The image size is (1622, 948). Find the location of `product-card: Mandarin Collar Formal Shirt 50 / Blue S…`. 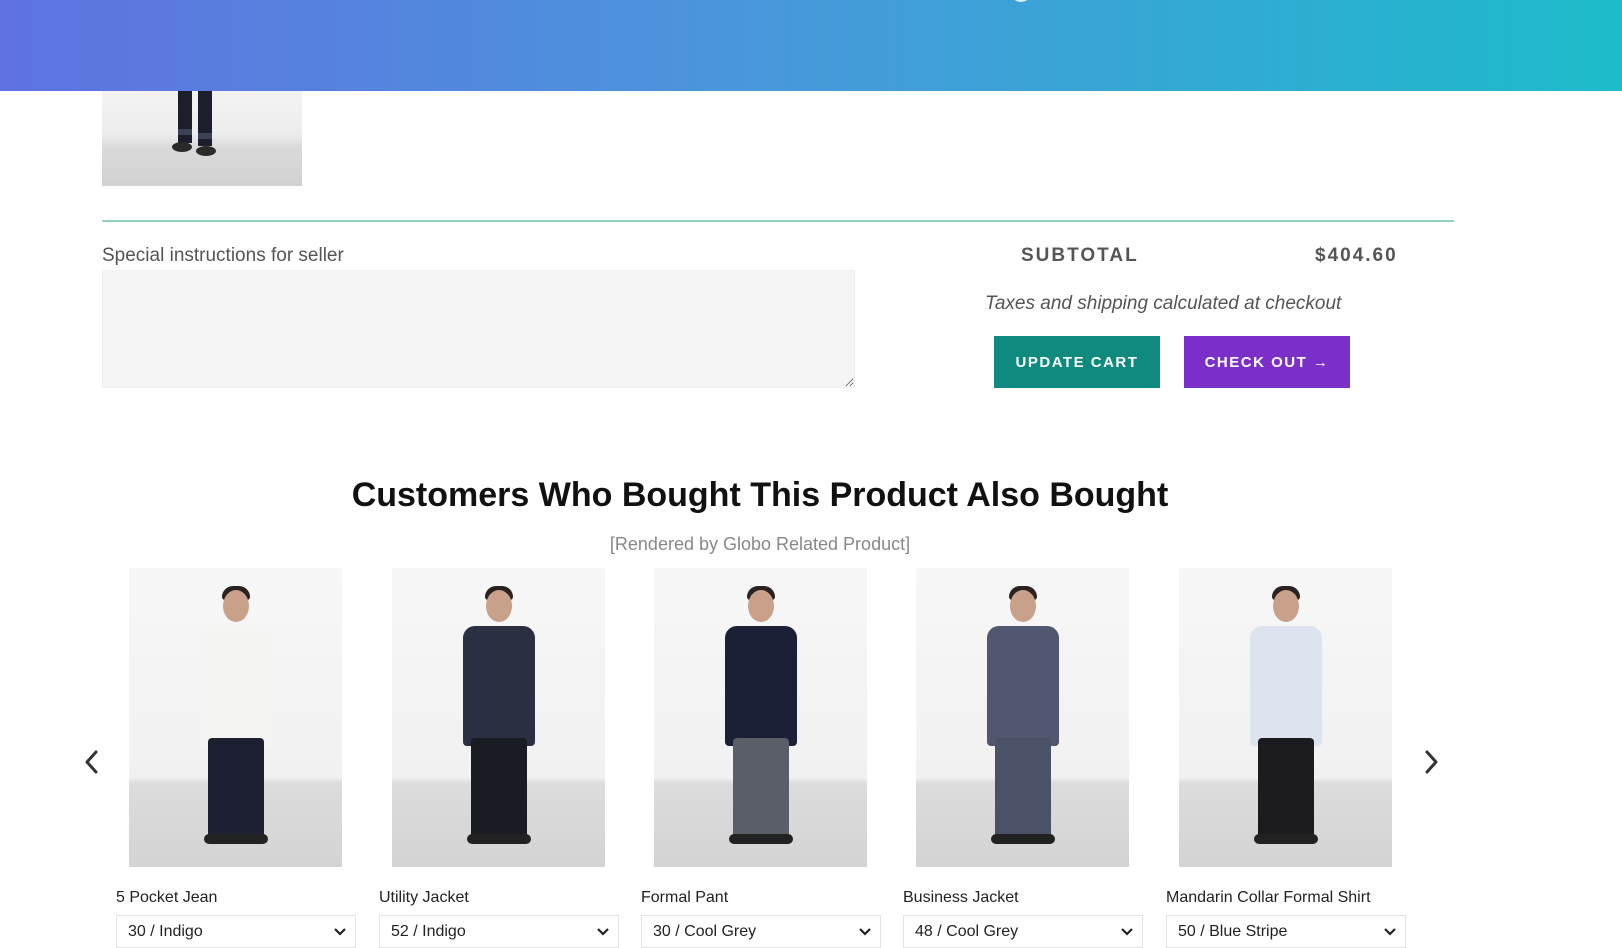

product-card: Mandarin Collar Formal Shirt 50 / Blue S… is located at coordinates (1286, 758).